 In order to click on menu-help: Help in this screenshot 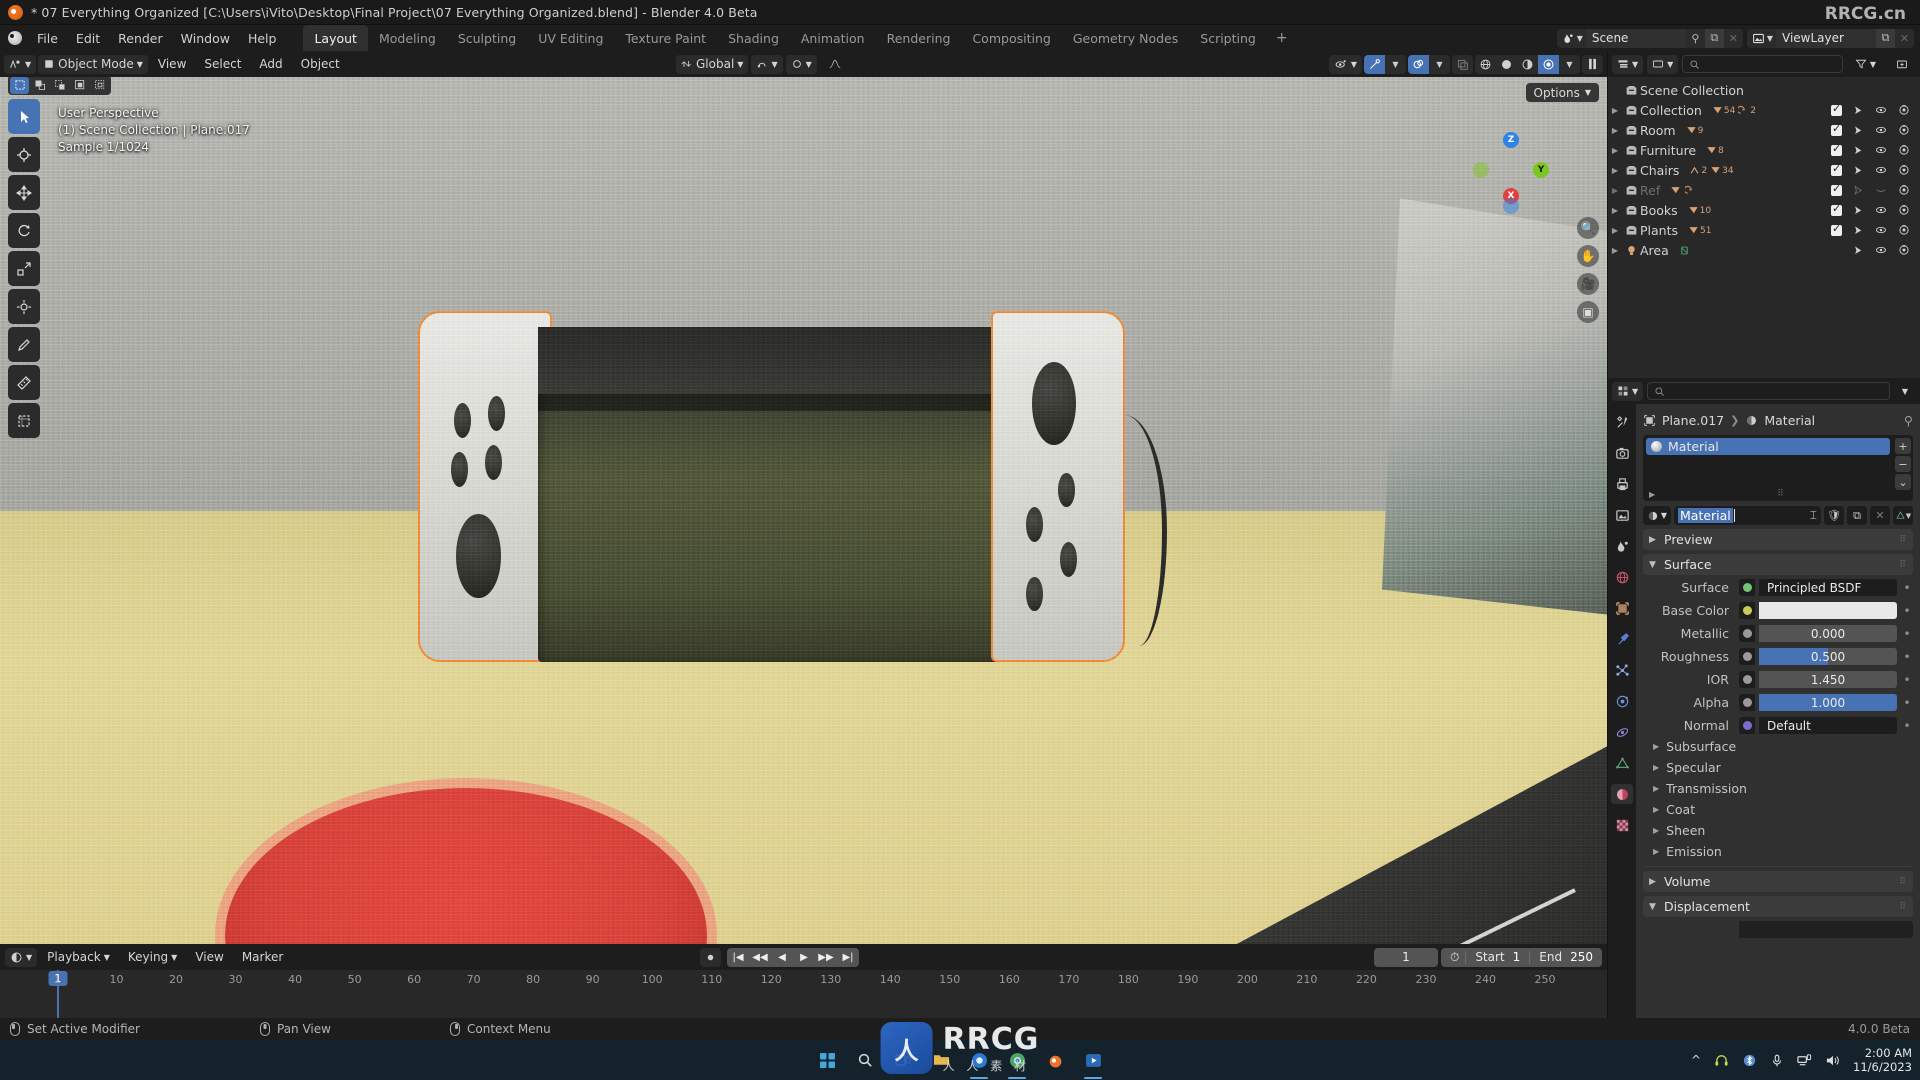, I will do `click(262, 38)`.